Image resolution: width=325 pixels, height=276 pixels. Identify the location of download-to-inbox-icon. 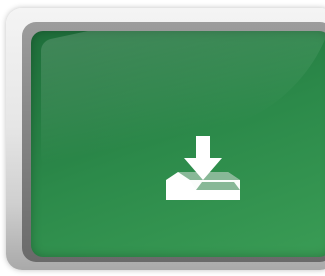
(203, 168).